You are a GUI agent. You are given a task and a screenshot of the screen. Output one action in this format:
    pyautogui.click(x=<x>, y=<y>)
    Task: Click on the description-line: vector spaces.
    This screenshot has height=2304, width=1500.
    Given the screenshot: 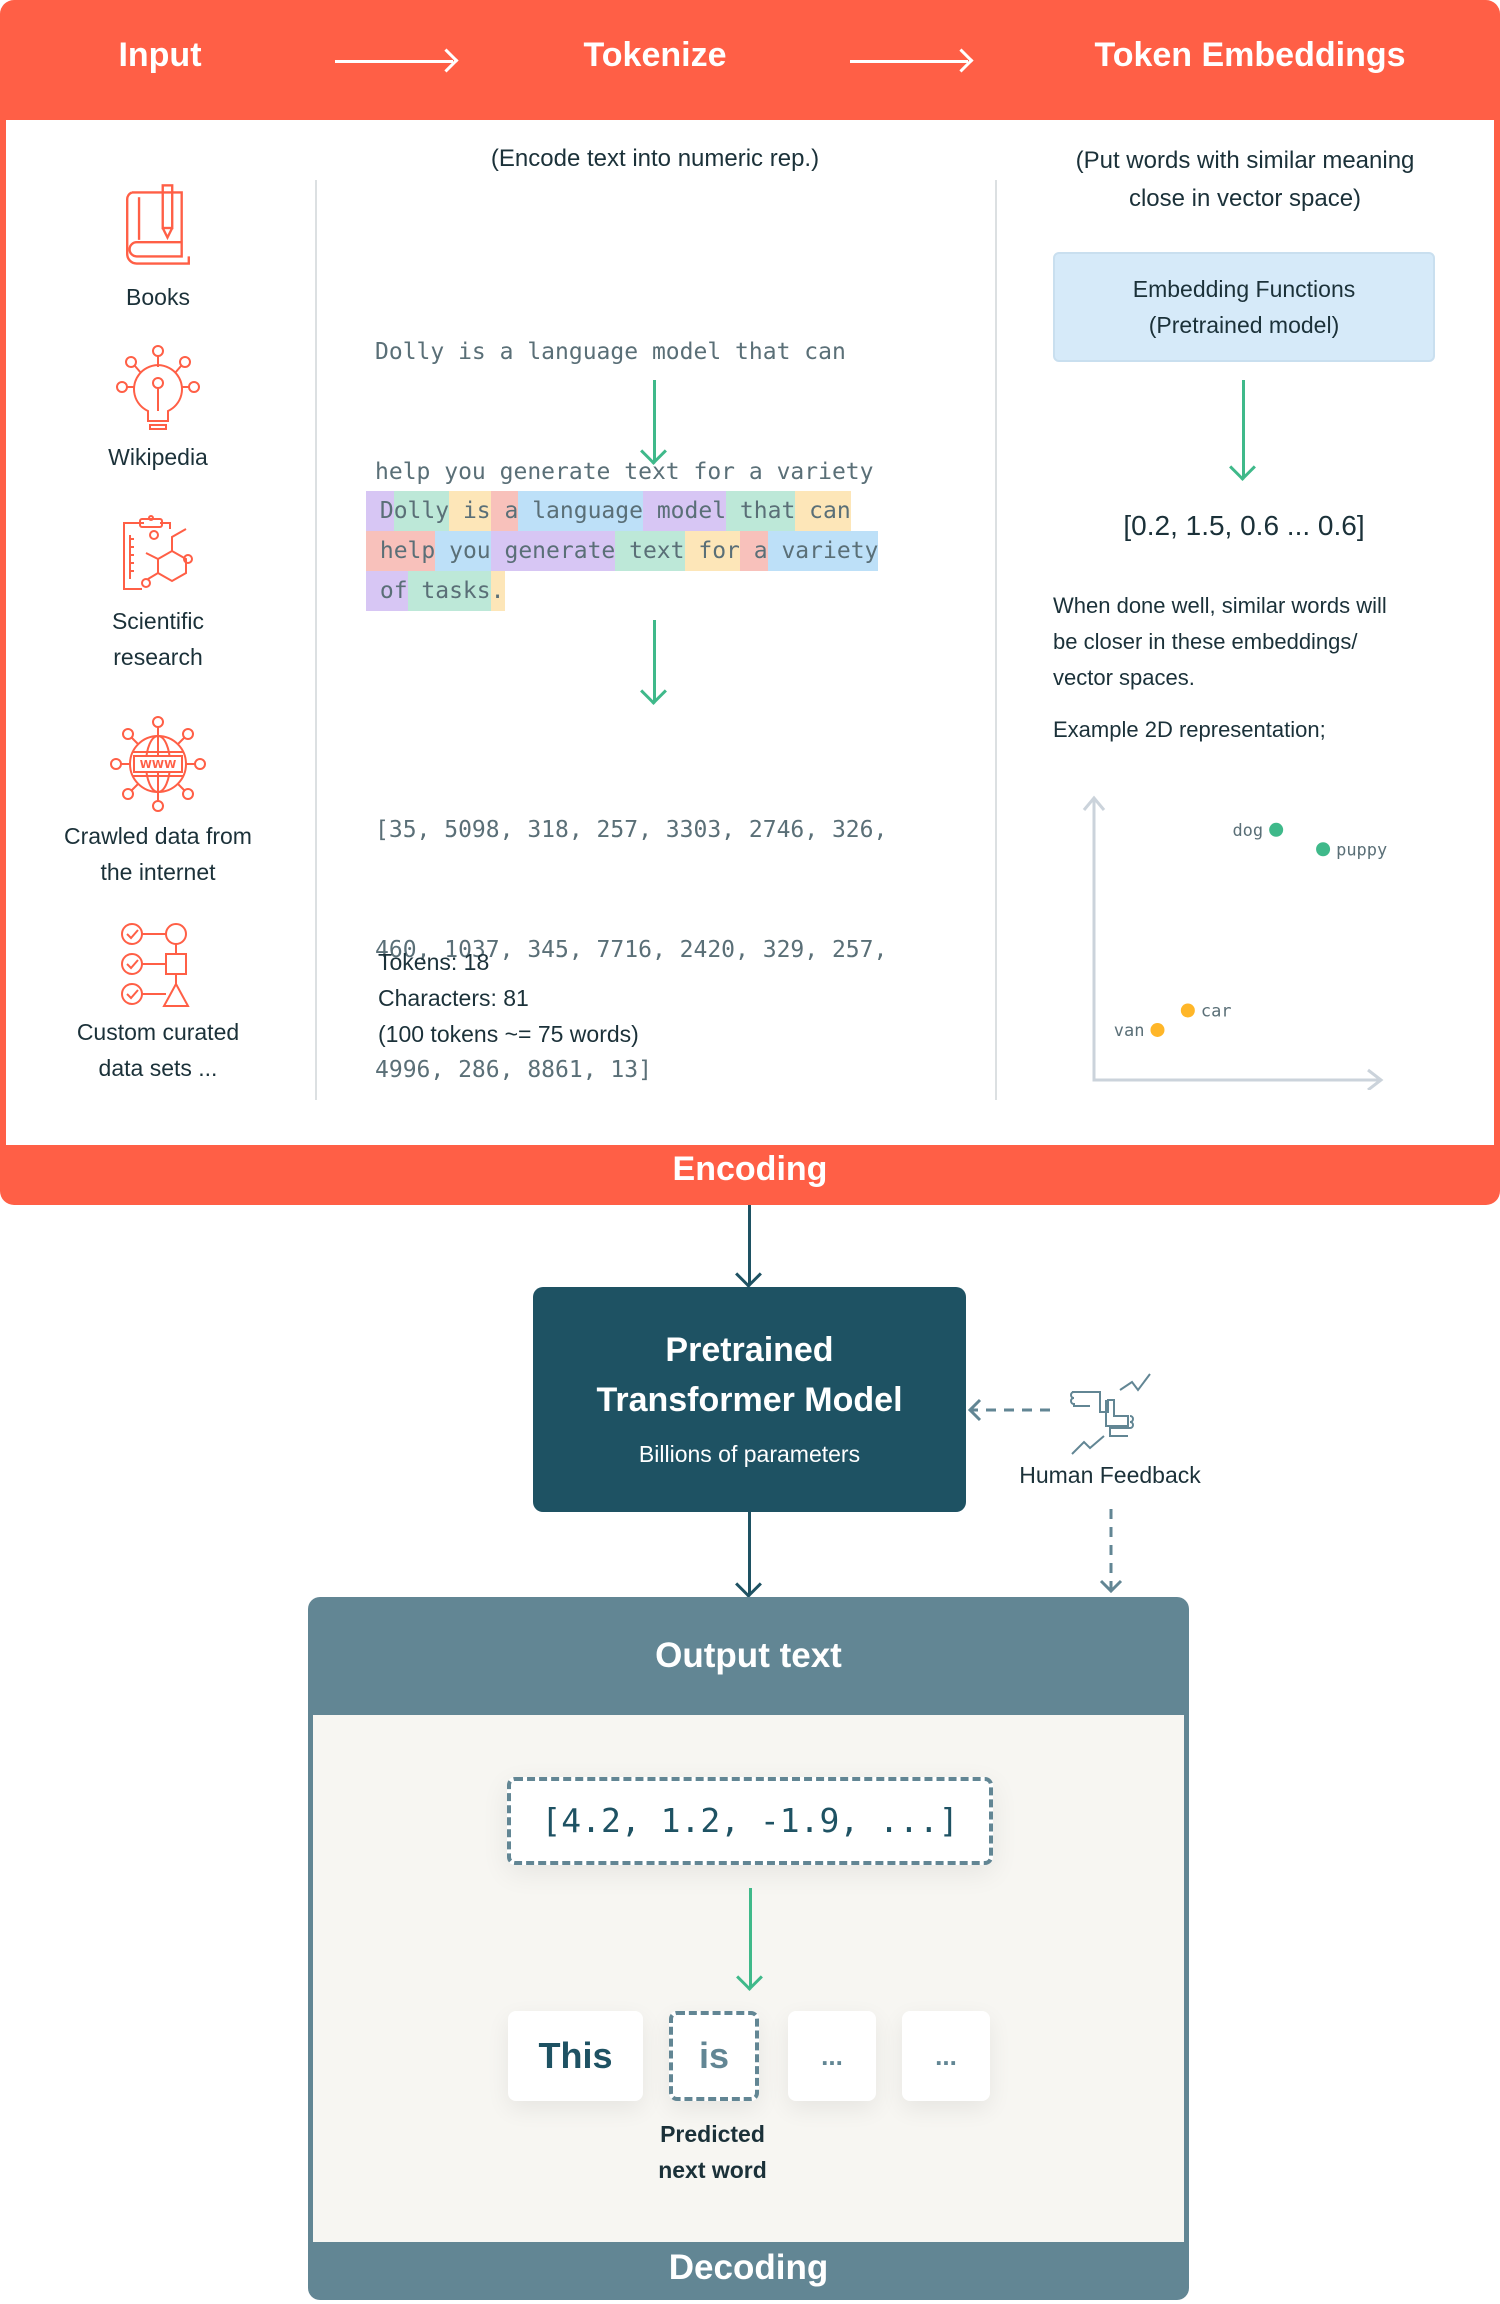 What is the action you would take?
    pyautogui.click(x=1124, y=677)
    